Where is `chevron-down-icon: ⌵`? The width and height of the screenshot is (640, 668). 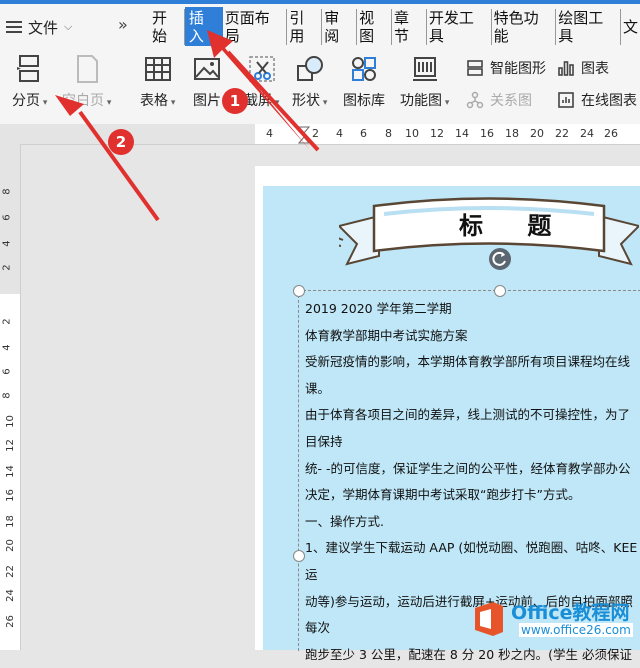 chevron-down-icon: ⌵ is located at coordinates (68, 26).